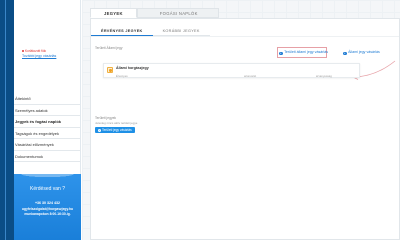 The image size is (400, 240). What do you see at coordinates (7, 120) in the screenshot?
I see `left-edge-bar` at bounding box center [7, 120].